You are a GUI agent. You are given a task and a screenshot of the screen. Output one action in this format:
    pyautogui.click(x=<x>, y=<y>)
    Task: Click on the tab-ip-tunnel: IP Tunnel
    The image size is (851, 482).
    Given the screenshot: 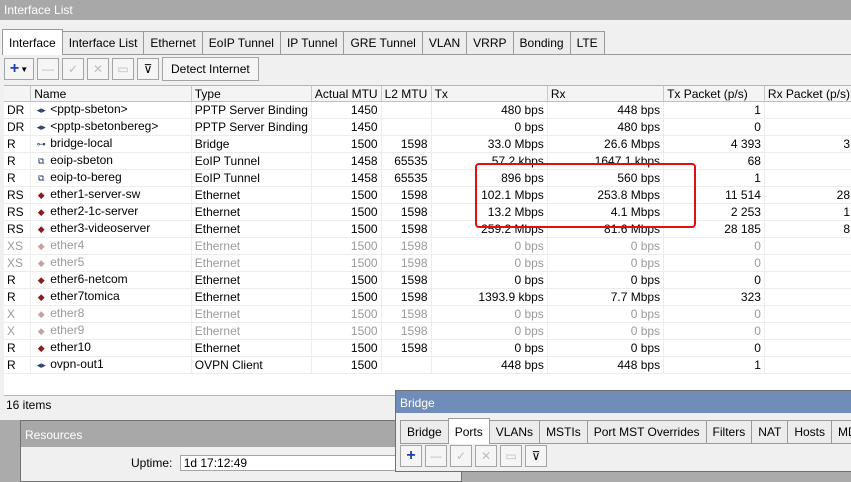 What is the action you would take?
    pyautogui.click(x=312, y=42)
    